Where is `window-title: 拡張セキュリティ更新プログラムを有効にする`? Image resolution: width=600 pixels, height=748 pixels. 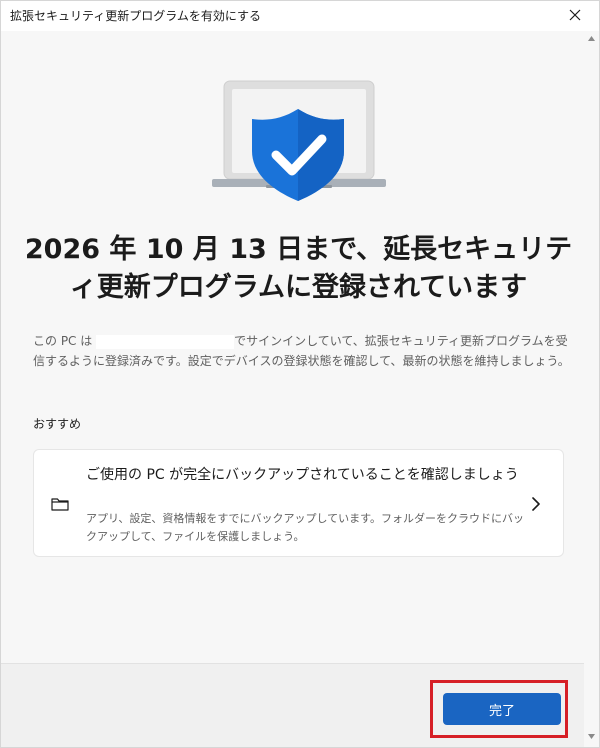
window-title: 拡張セキュリティ更新プログラムを有効にする is located at coordinates (136, 16).